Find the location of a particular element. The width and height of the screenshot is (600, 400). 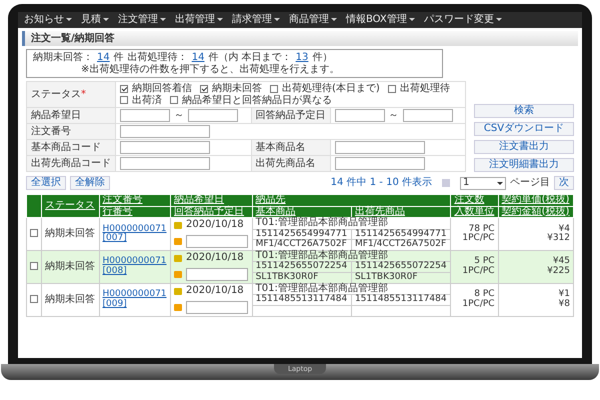

product-name-cell: MF1/4CCT26A7502F is located at coordinates (302, 244).